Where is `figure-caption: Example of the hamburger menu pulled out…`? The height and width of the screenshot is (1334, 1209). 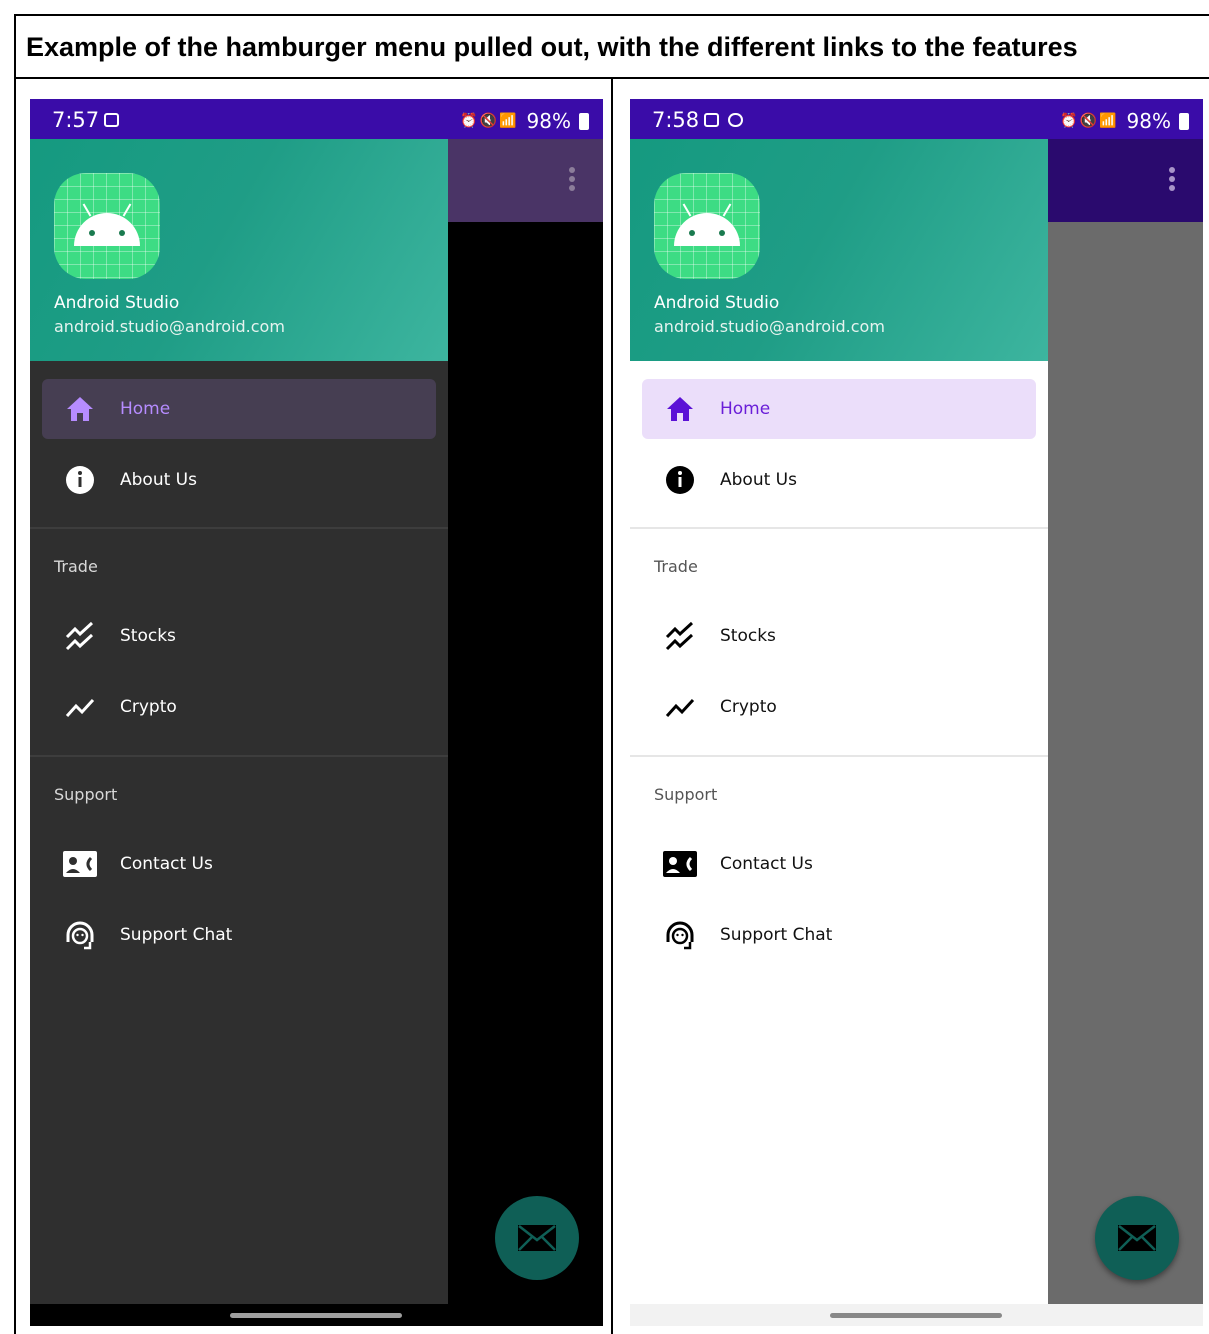 figure-caption: Example of the hamburger menu pulled out… is located at coordinates (552, 47).